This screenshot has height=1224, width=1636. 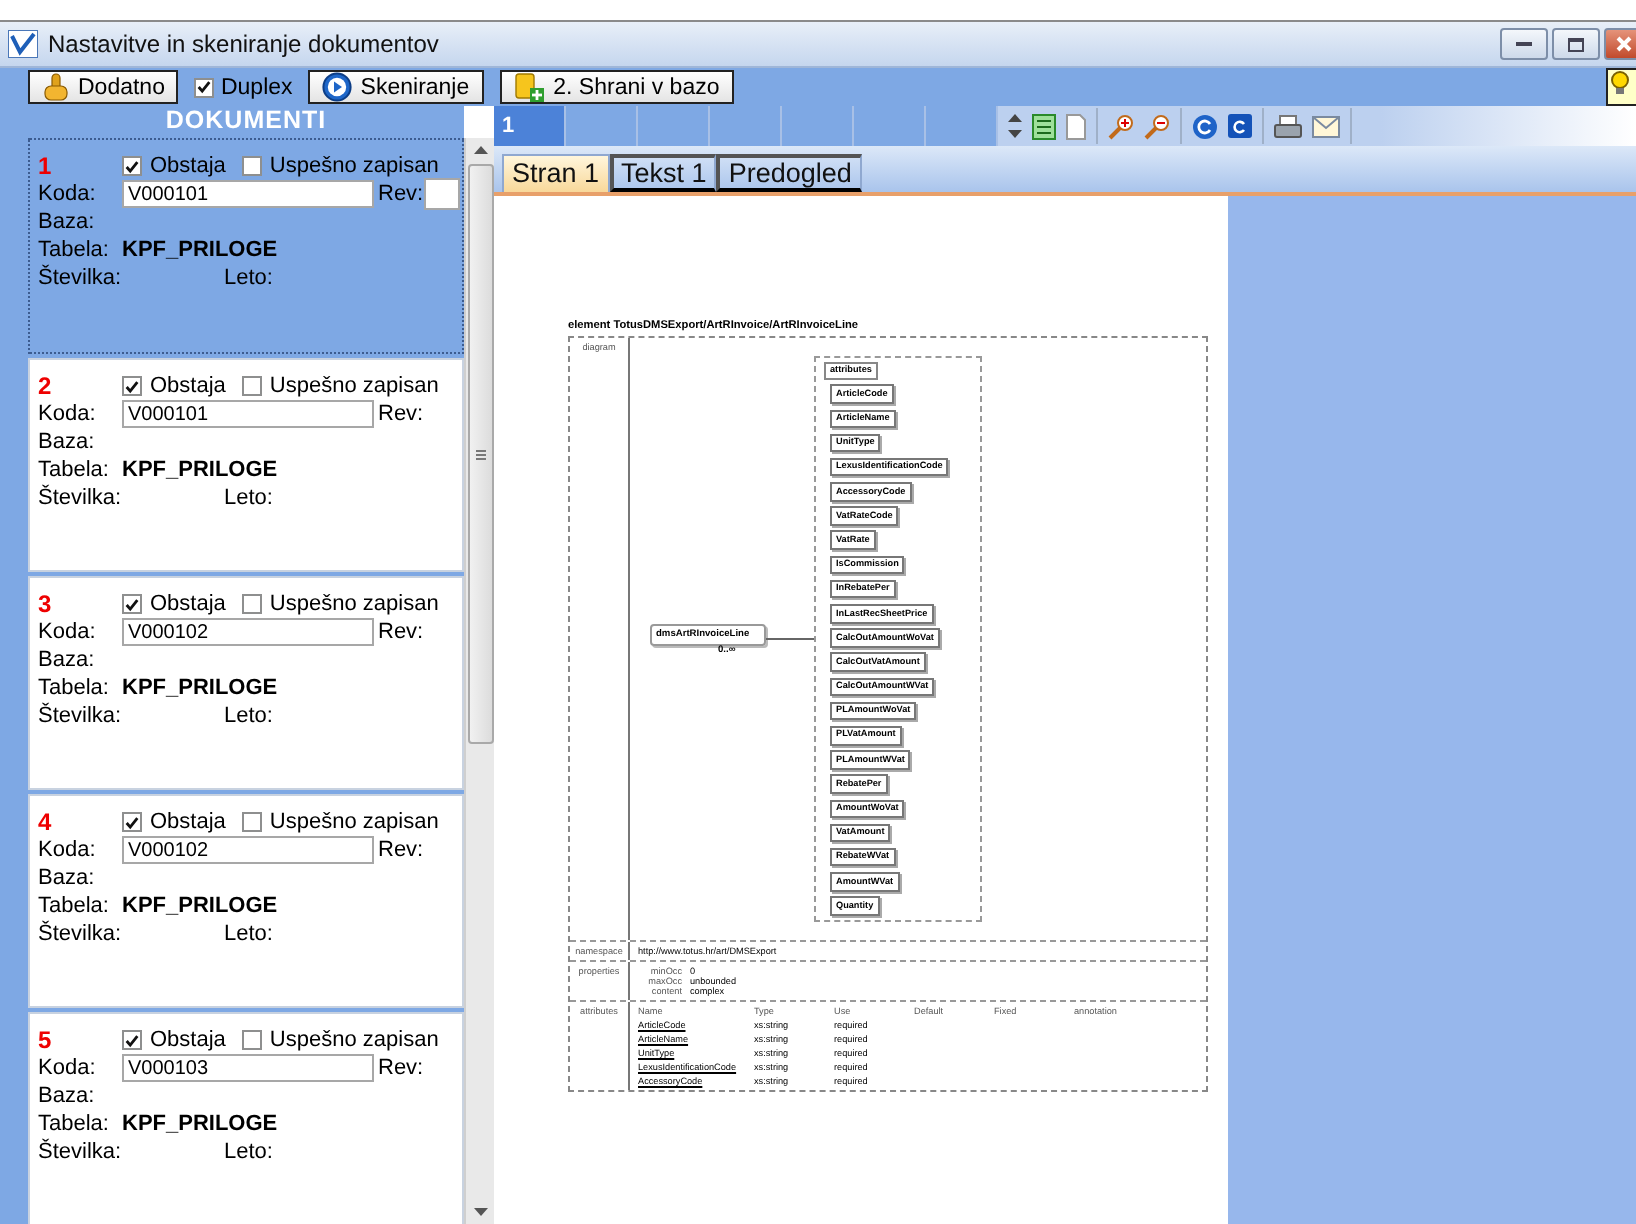 What do you see at coordinates (246, 122) in the screenshot?
I see `panel-title: DOKUMENTI` at bounding box center [246, 122].